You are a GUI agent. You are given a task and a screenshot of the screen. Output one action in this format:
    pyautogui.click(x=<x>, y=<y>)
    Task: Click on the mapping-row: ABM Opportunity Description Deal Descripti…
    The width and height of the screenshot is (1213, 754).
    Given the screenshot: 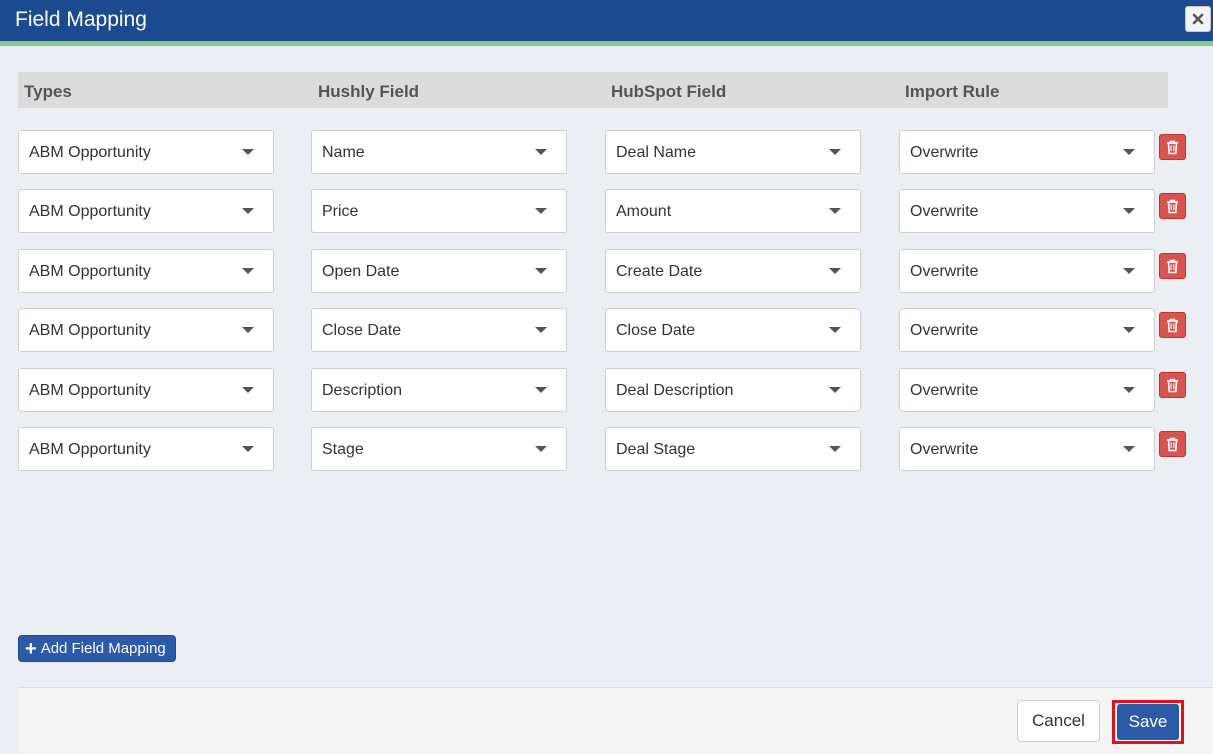 What is the action you would take?
    pyautogui.click(x=606, y=390)
    